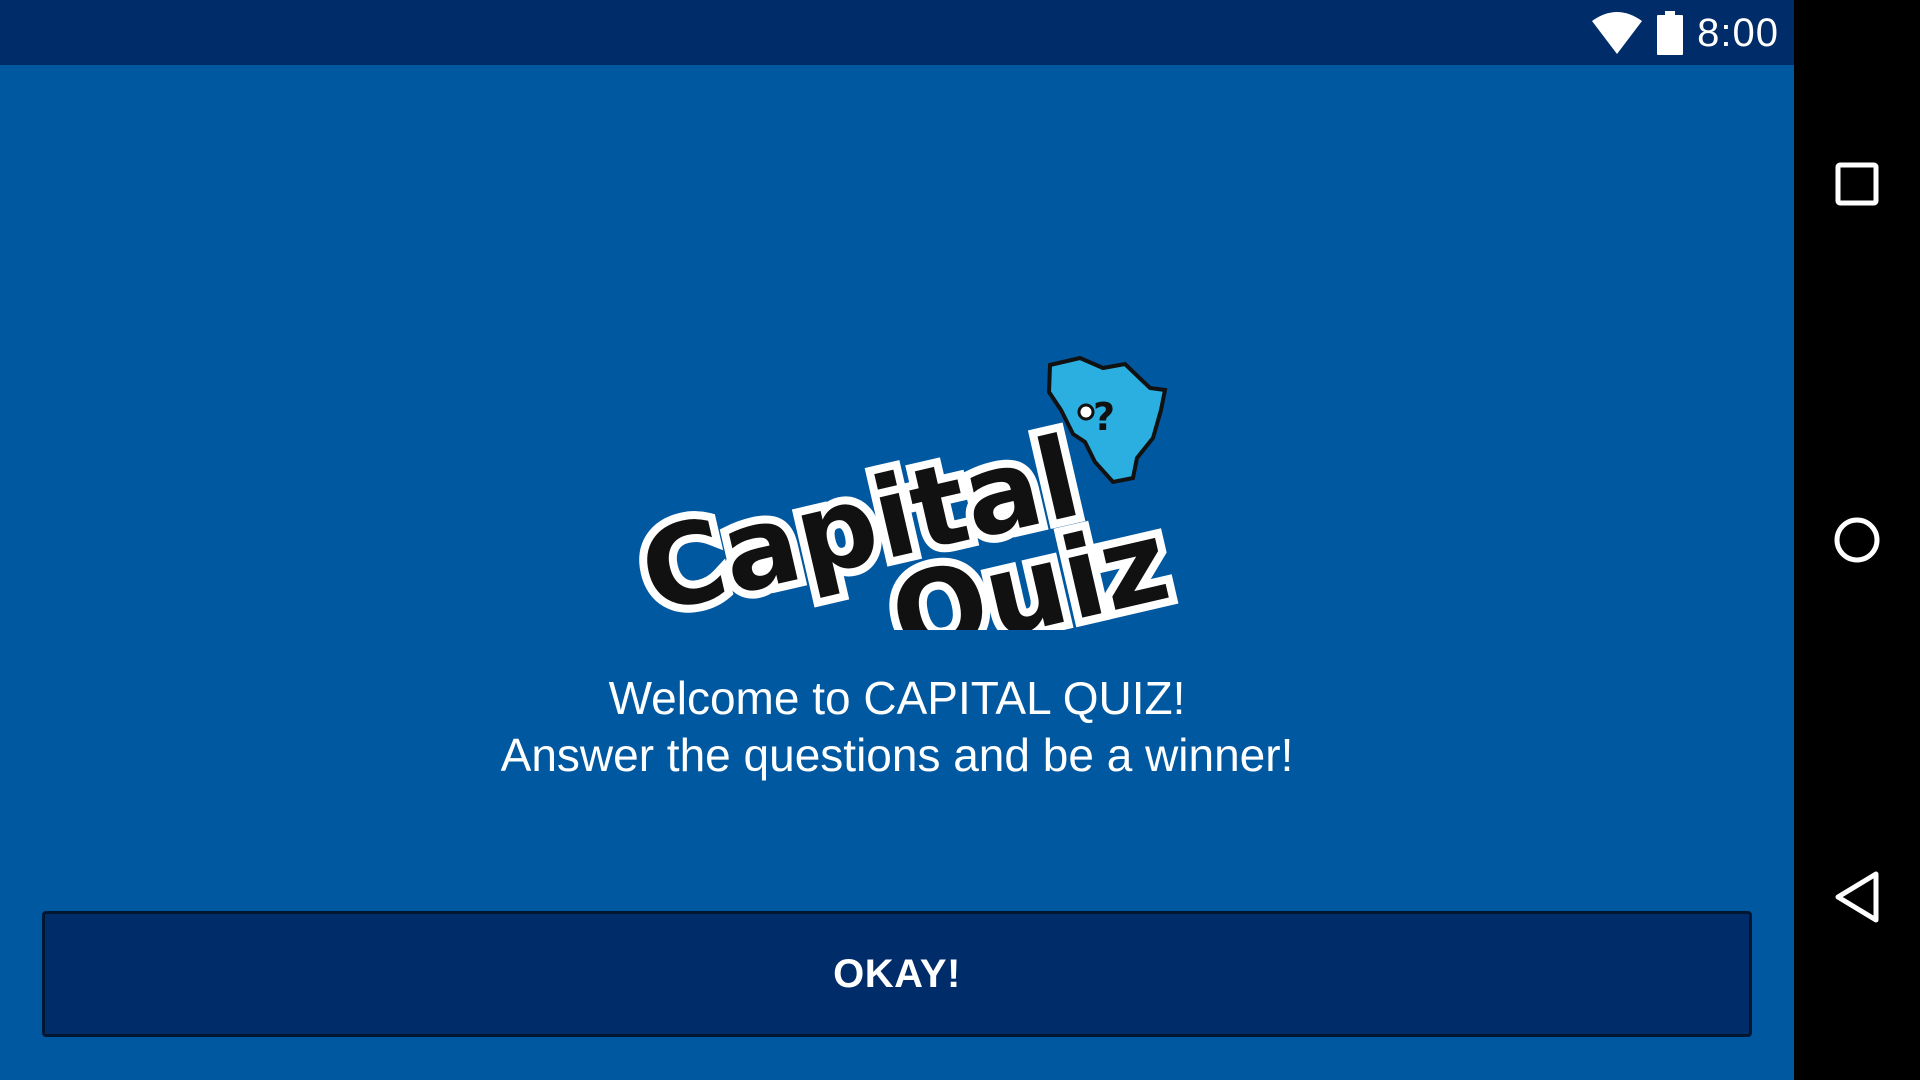  I want to click on home-button, so click(1857, 540).